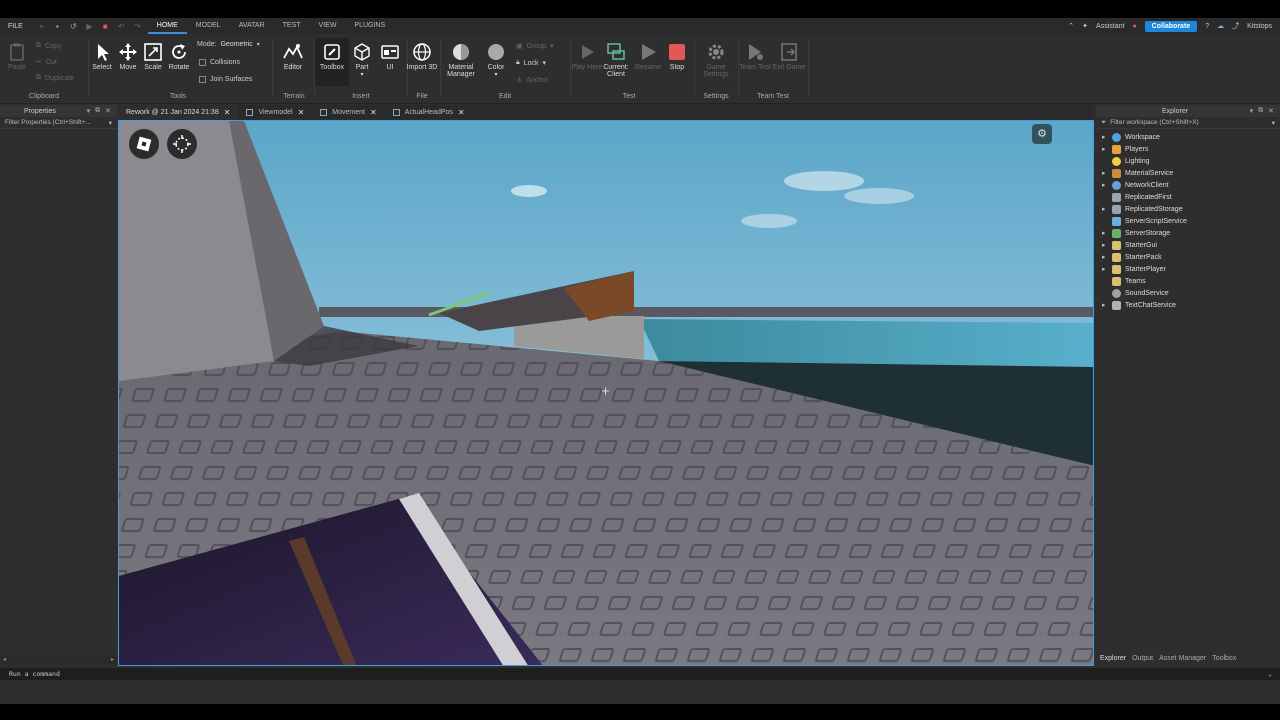 The width and height of the screenshot is (1280, 720). I want to click on mode-dropdown: Geometric, so click(236, 44).